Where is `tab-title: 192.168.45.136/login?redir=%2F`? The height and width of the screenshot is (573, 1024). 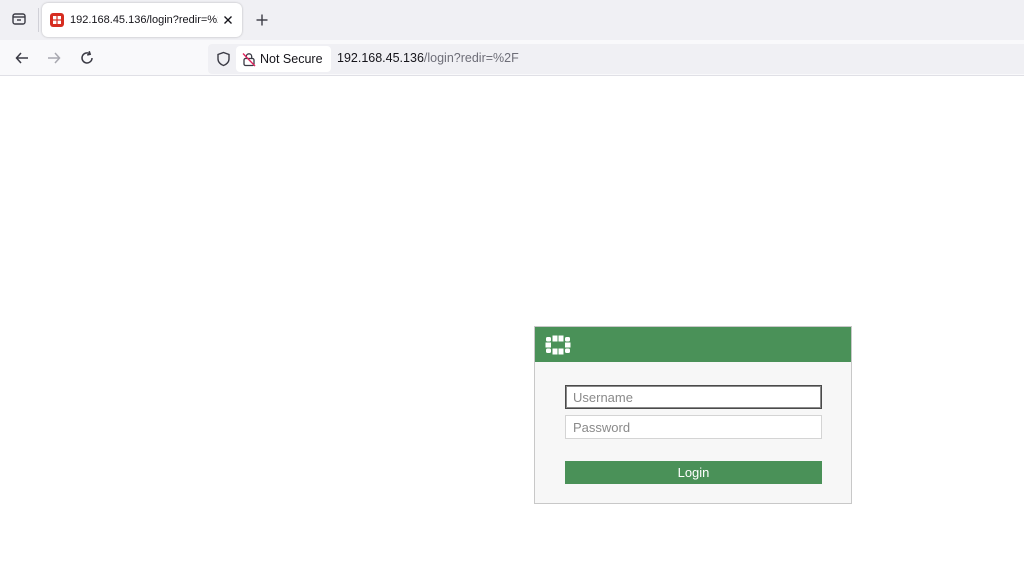 tab-title: 192.168.45.136/login?redir=%2F is located at coordinates (144, 20).